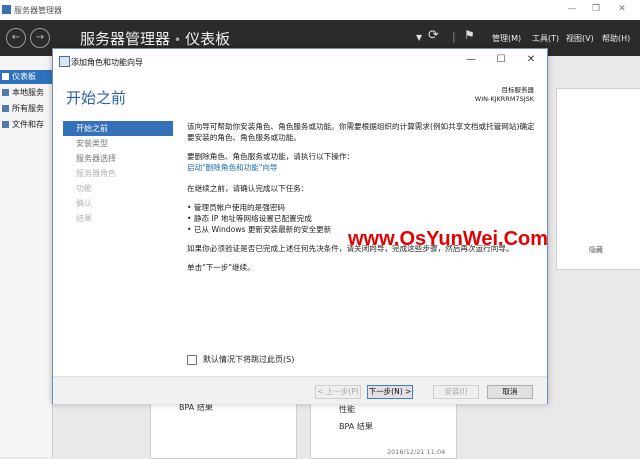  Describe the element at coordinates (249, 359) in the screenshot. I see `skip-page-label: 默认情况下将跳过此页(S)` at that location.